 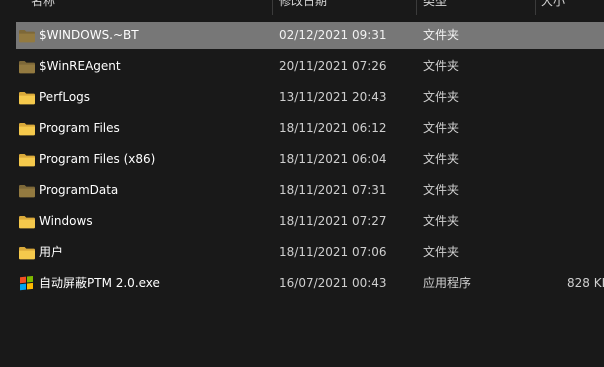 I want to click on column-header-date: 修改日期, so click(x=303, y=8).